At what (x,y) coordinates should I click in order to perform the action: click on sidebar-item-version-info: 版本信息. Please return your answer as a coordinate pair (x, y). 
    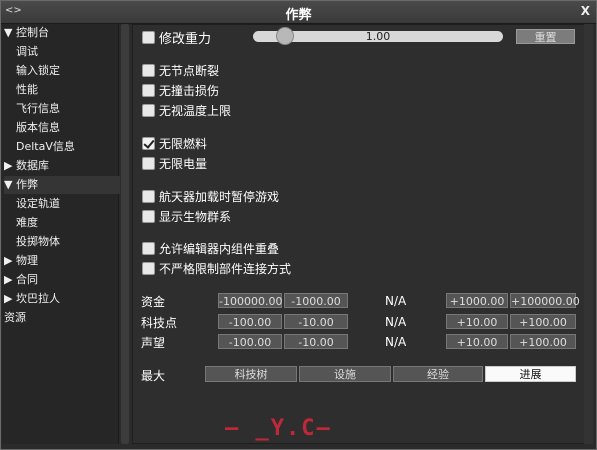
    Looking at the image, I should click on (74, 128).